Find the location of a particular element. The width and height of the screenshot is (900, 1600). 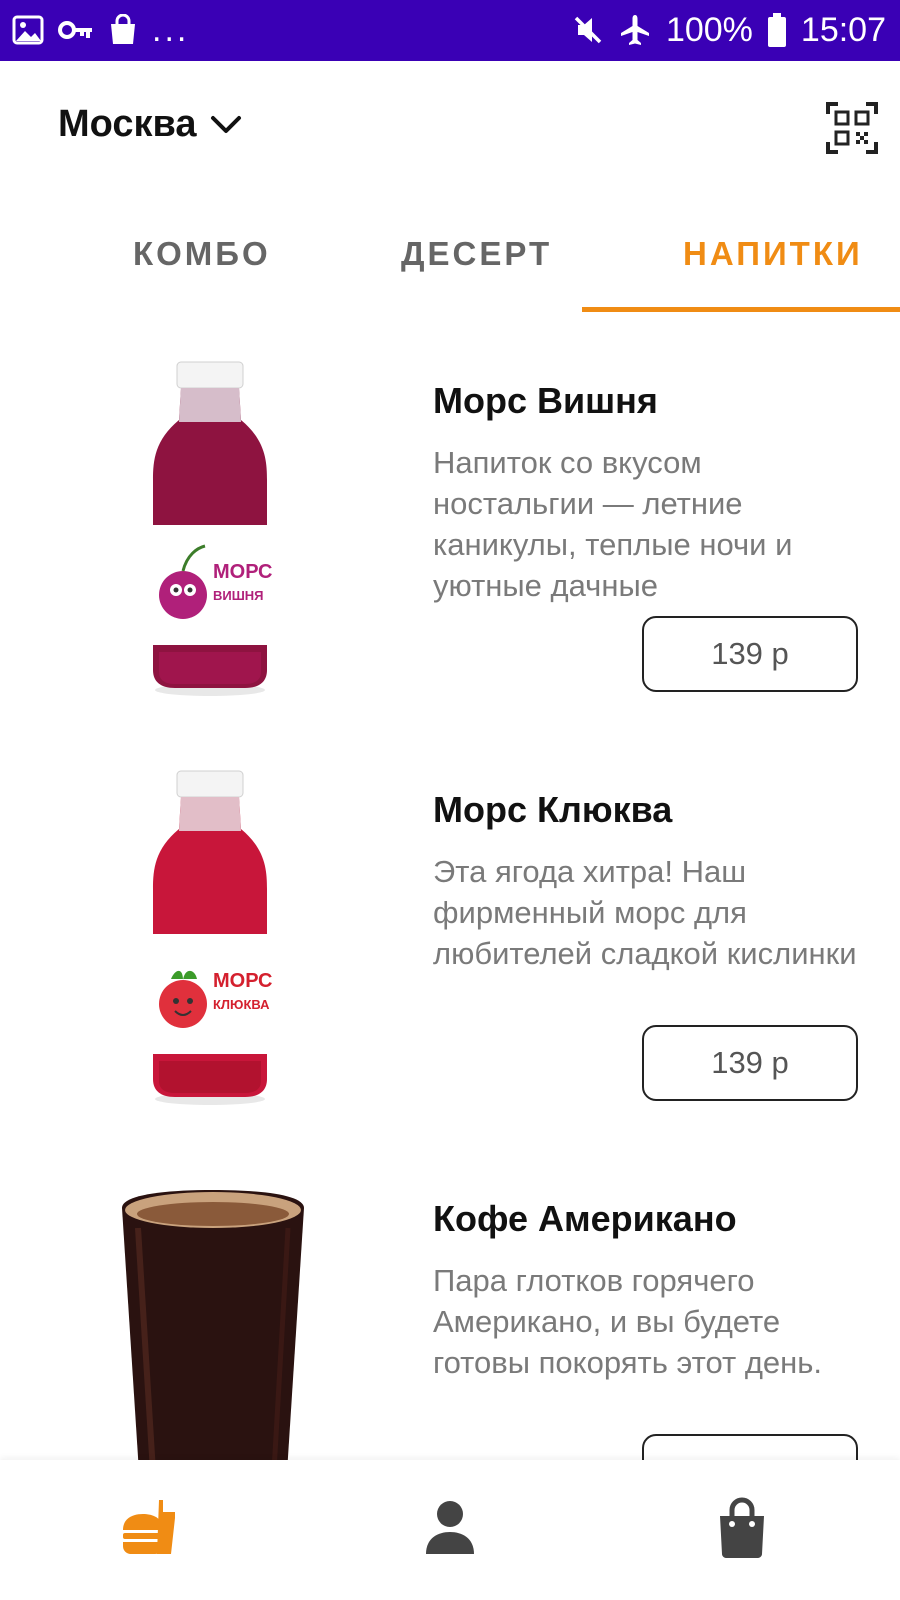

city-selector: Москва is located at coordinates (150, 124).